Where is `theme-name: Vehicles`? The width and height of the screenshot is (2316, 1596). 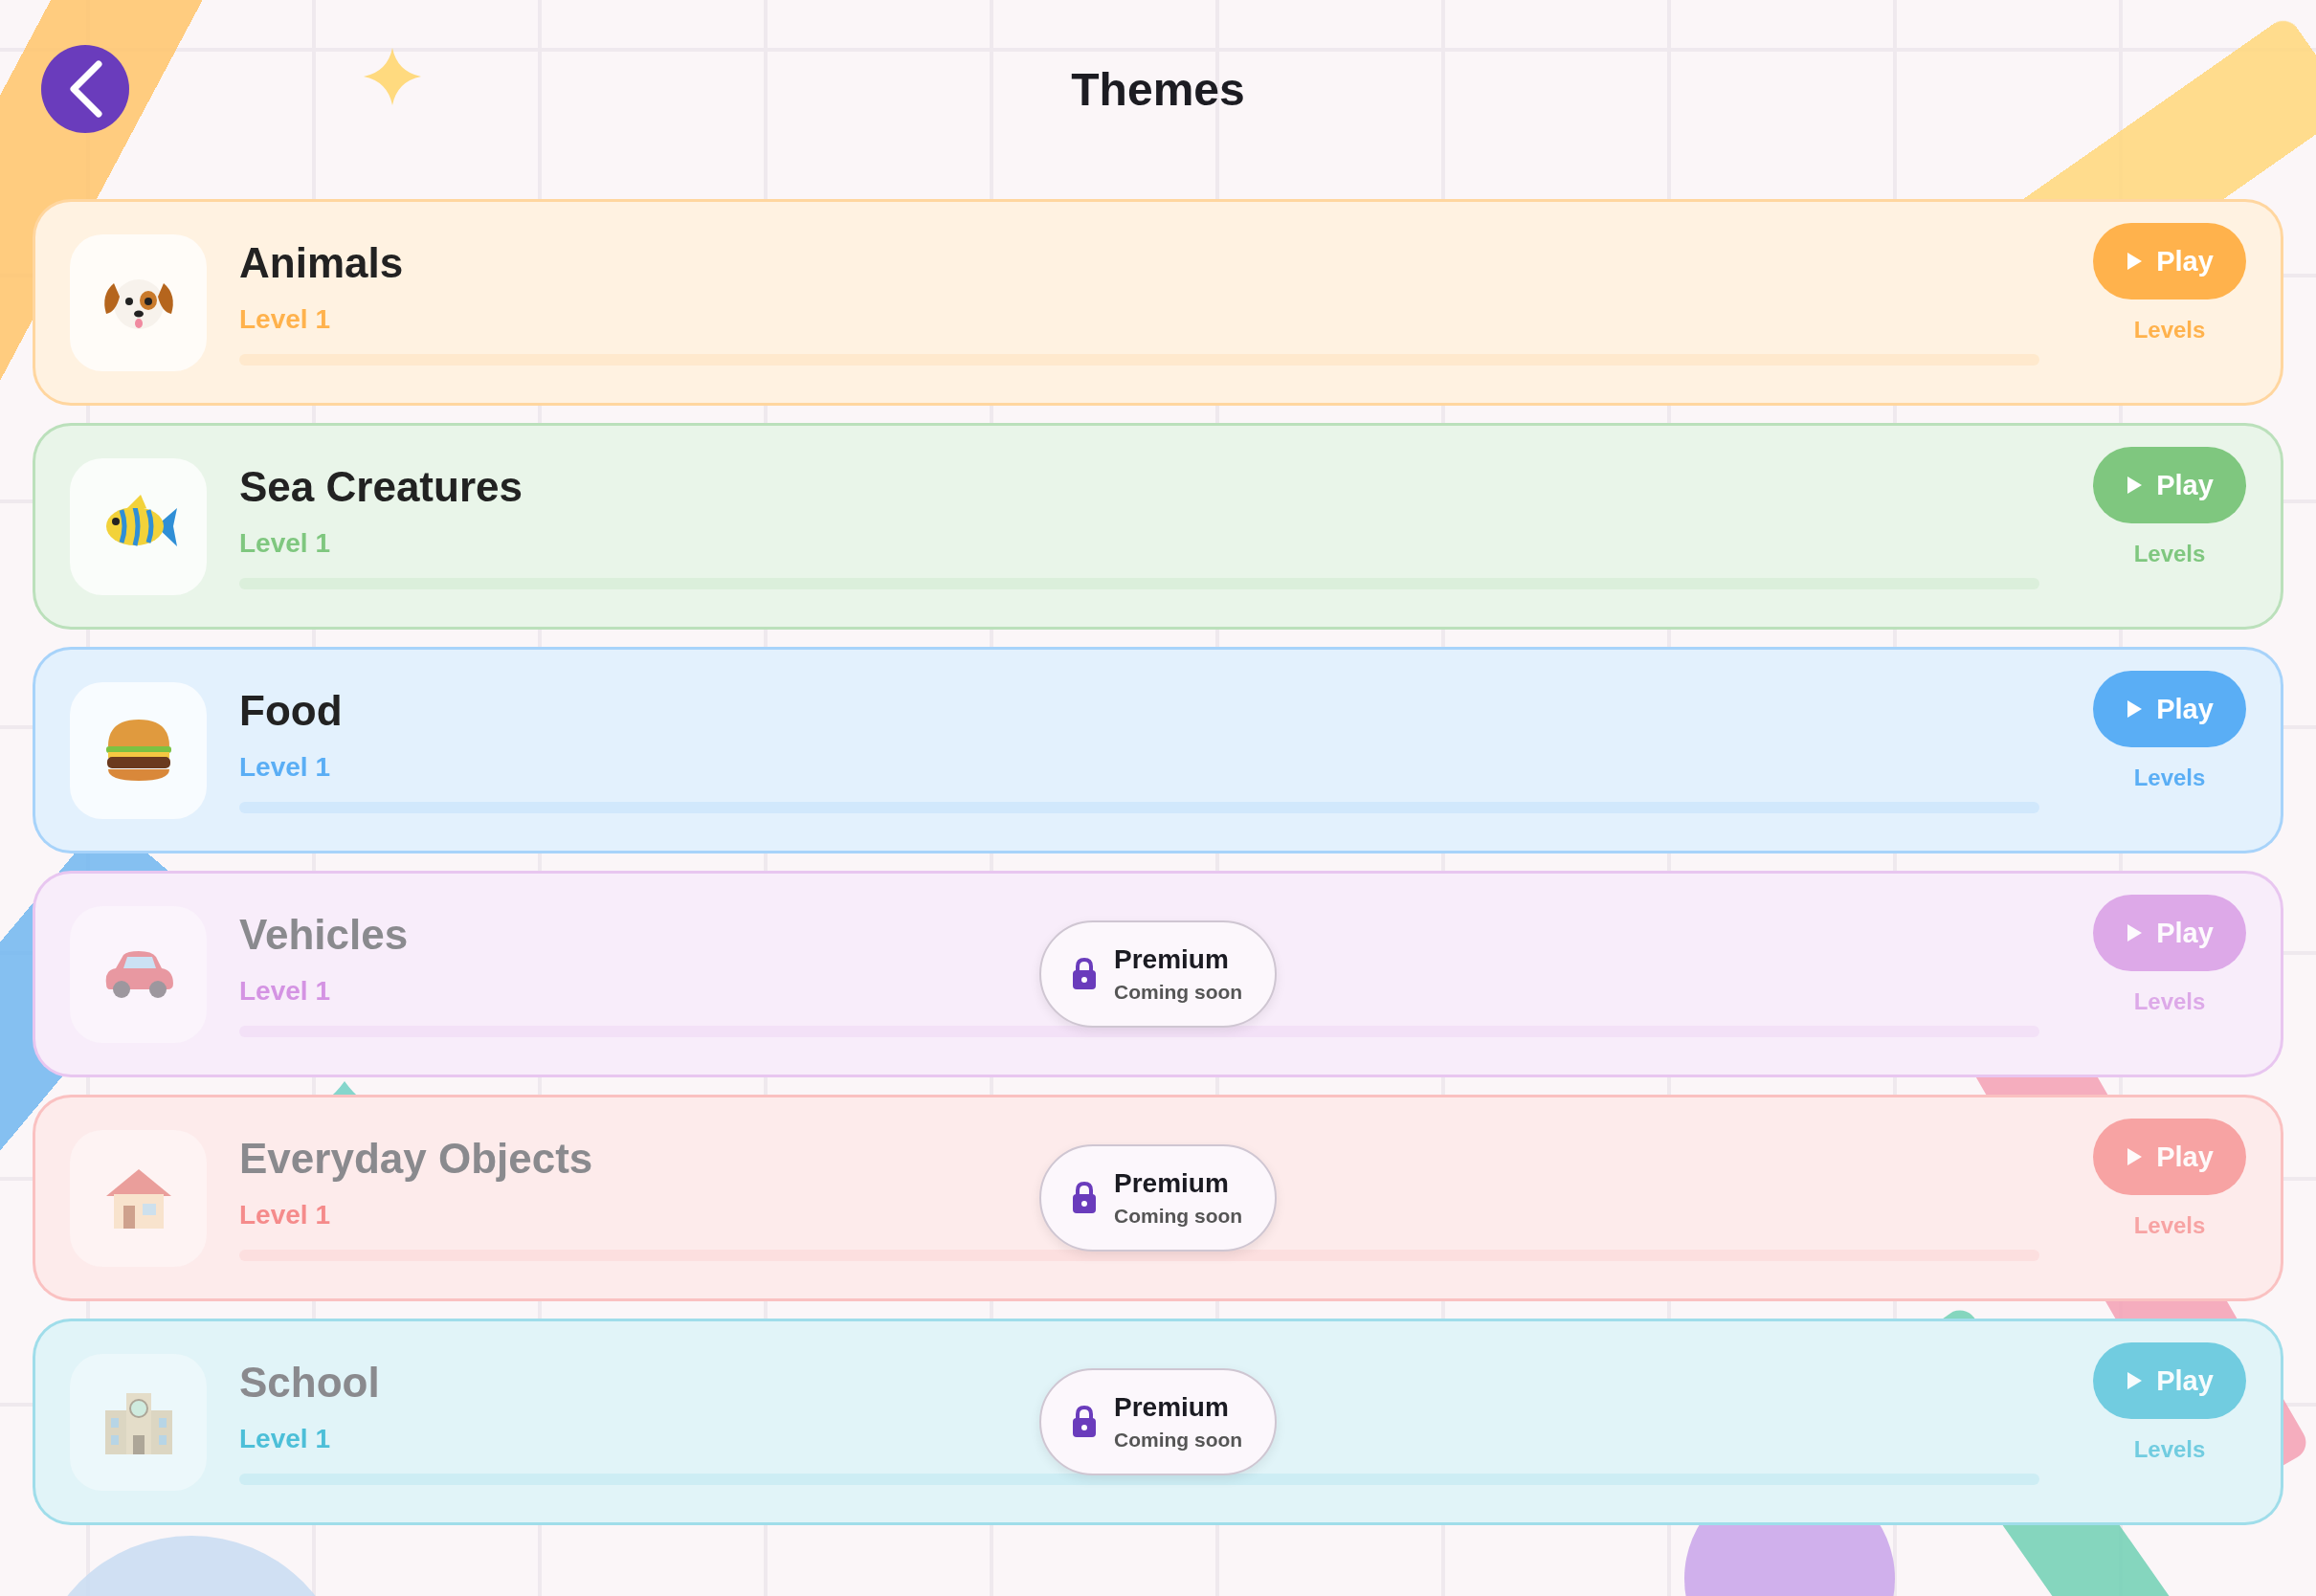 theme-name: Vehicles is located at coordinates (324, 935).